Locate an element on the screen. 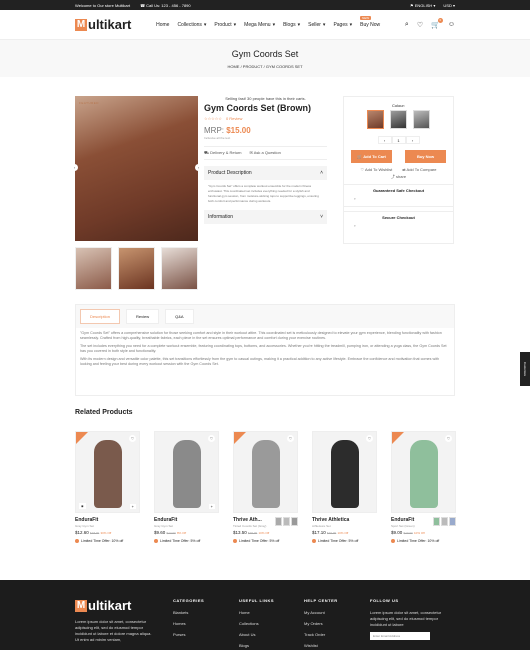  product-links: ⛟ Delivery & Return ✉ Ask a Question is located at coordinates (265, 153).